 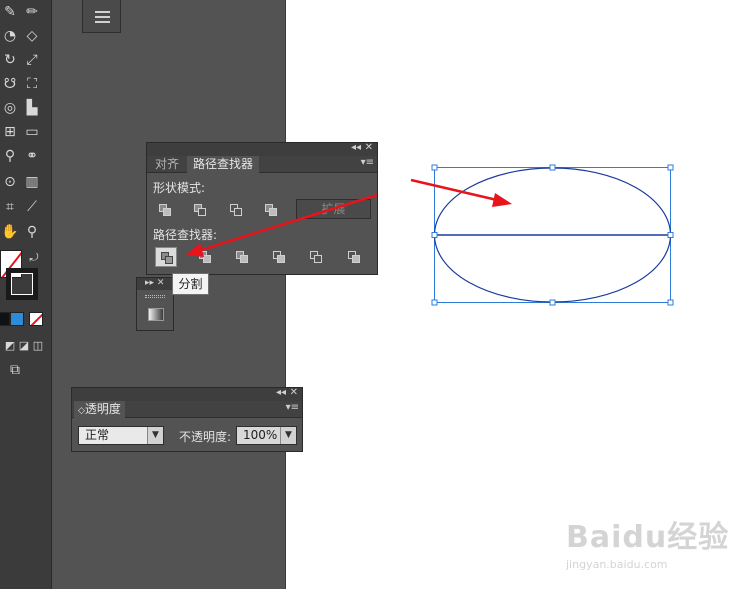 What do you see at coordinates (434, 302) in the screenshot?
I see `handle-bottom-left` at bounding box center [434, 302].